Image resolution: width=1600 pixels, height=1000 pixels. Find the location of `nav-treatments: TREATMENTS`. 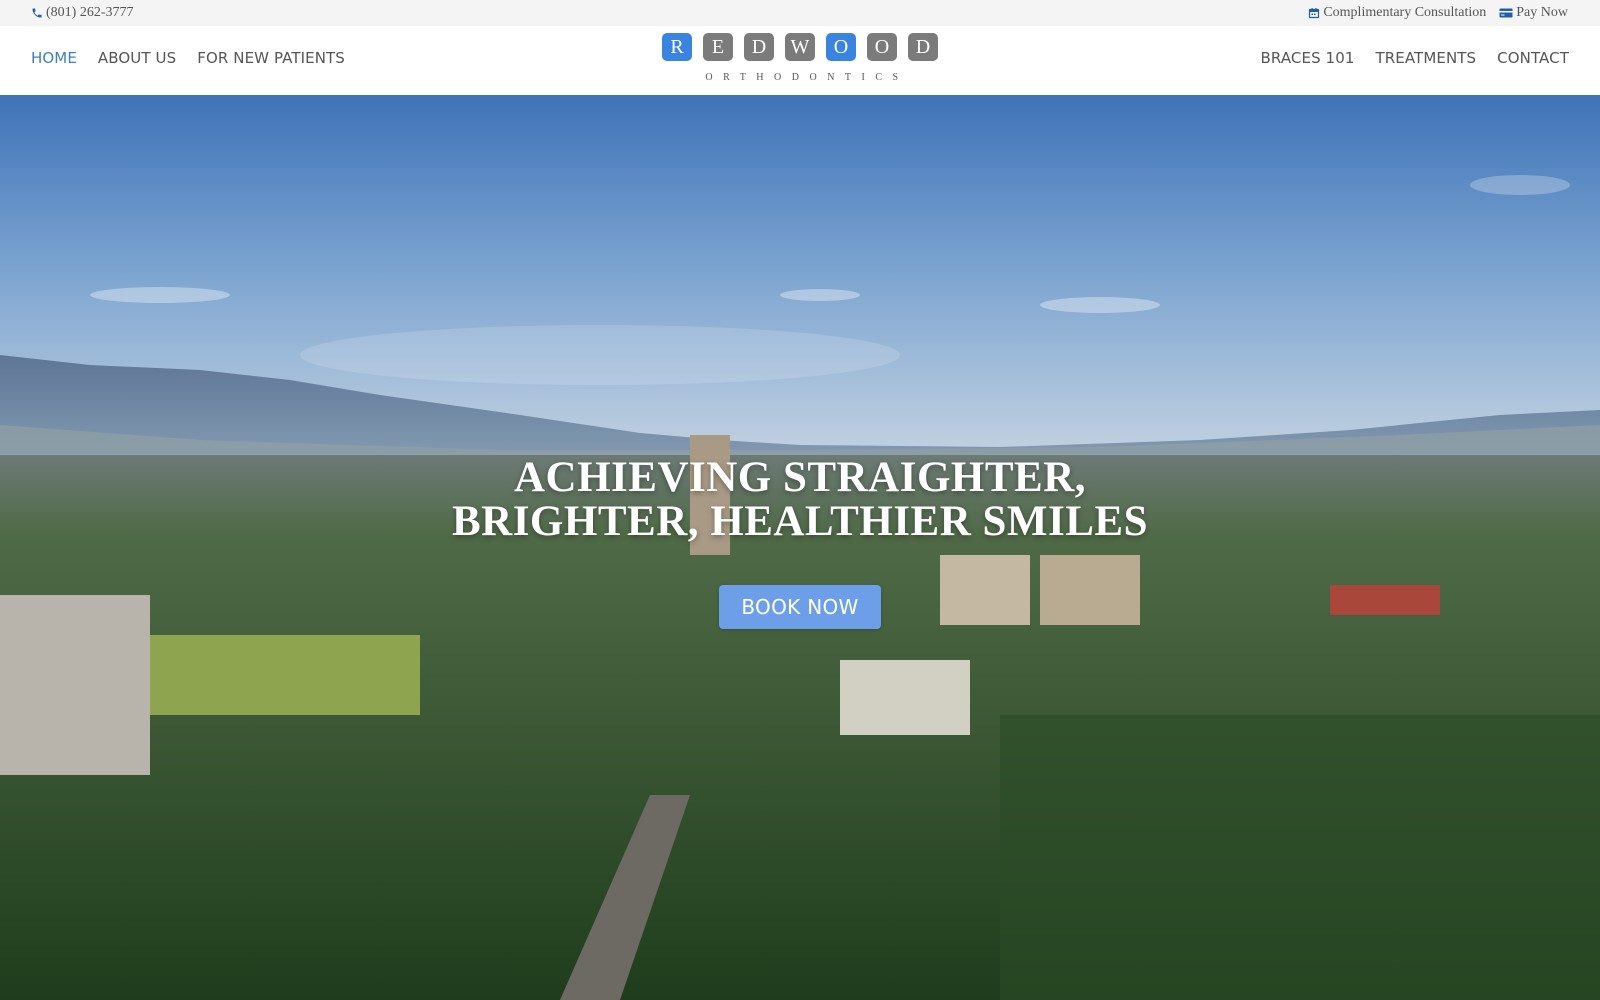

nav-treatments: TREATMENTS is located at coordinates (1426, 58).